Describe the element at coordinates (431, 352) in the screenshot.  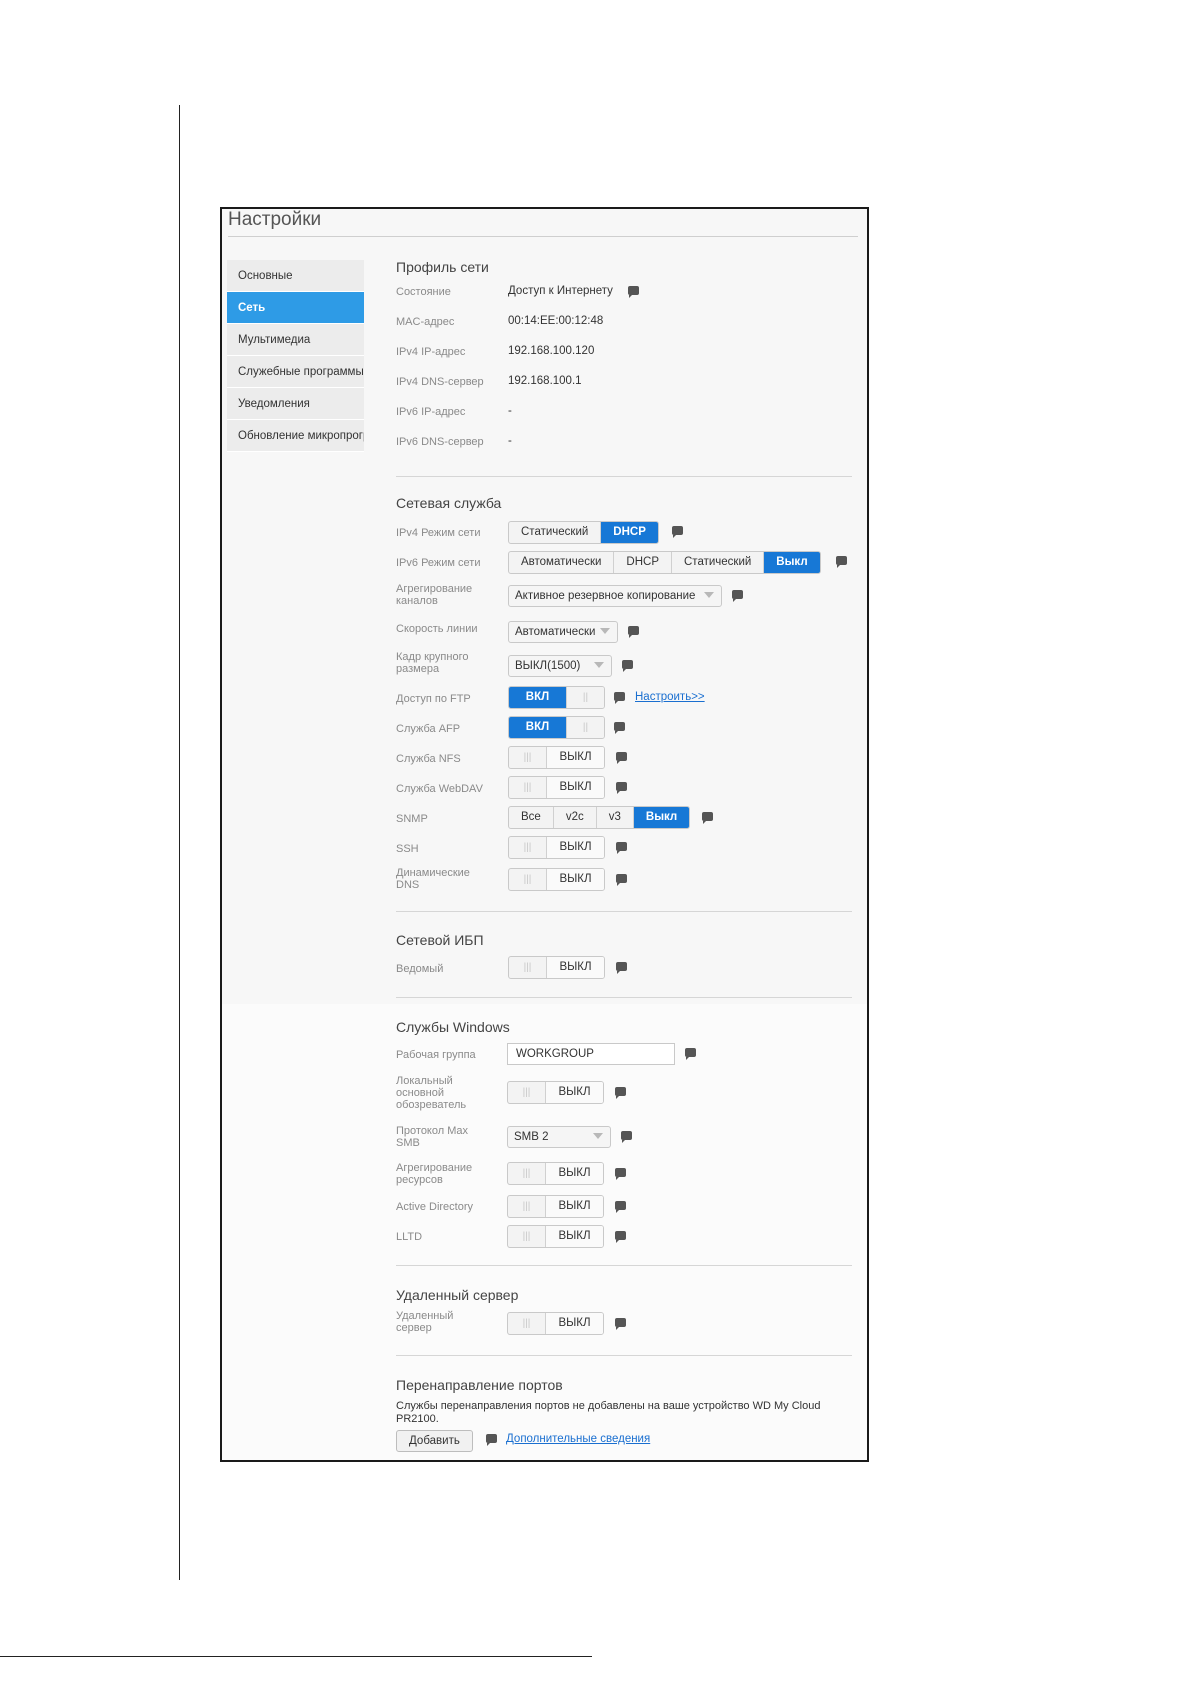
I see `label-ipv4-address: IPv4 IP-адрес` at that location.